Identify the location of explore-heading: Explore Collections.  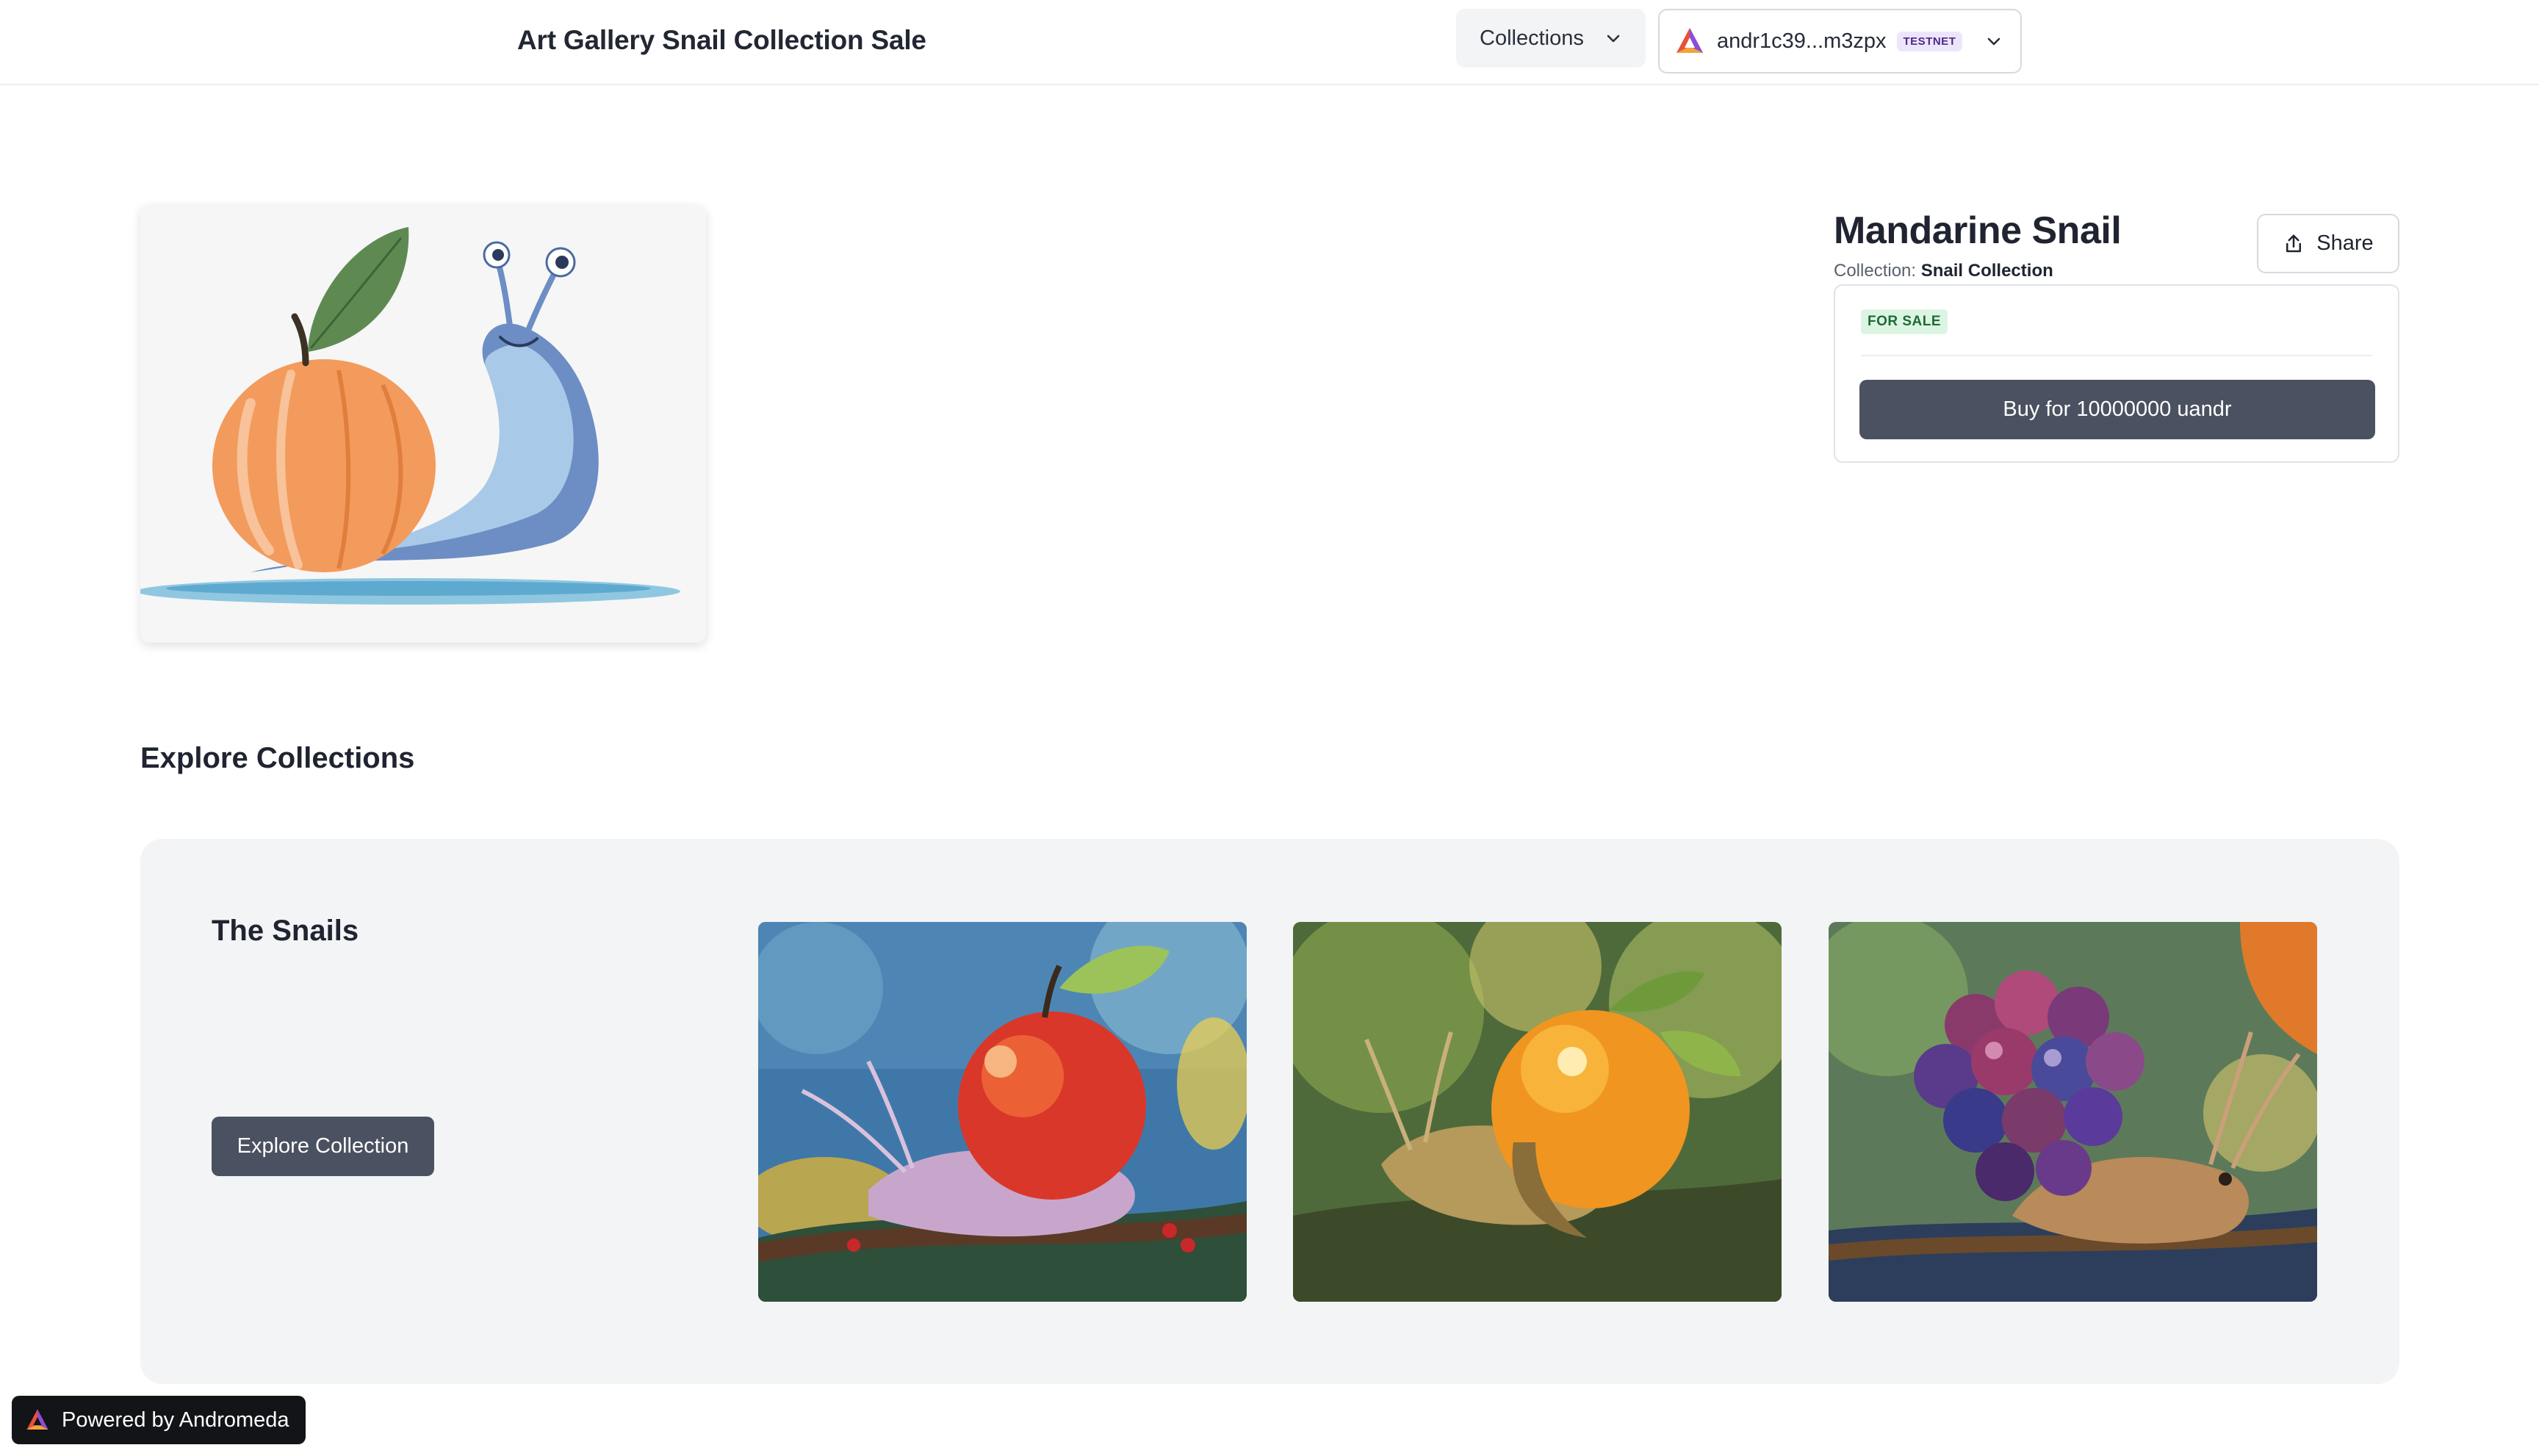
(277, 758).